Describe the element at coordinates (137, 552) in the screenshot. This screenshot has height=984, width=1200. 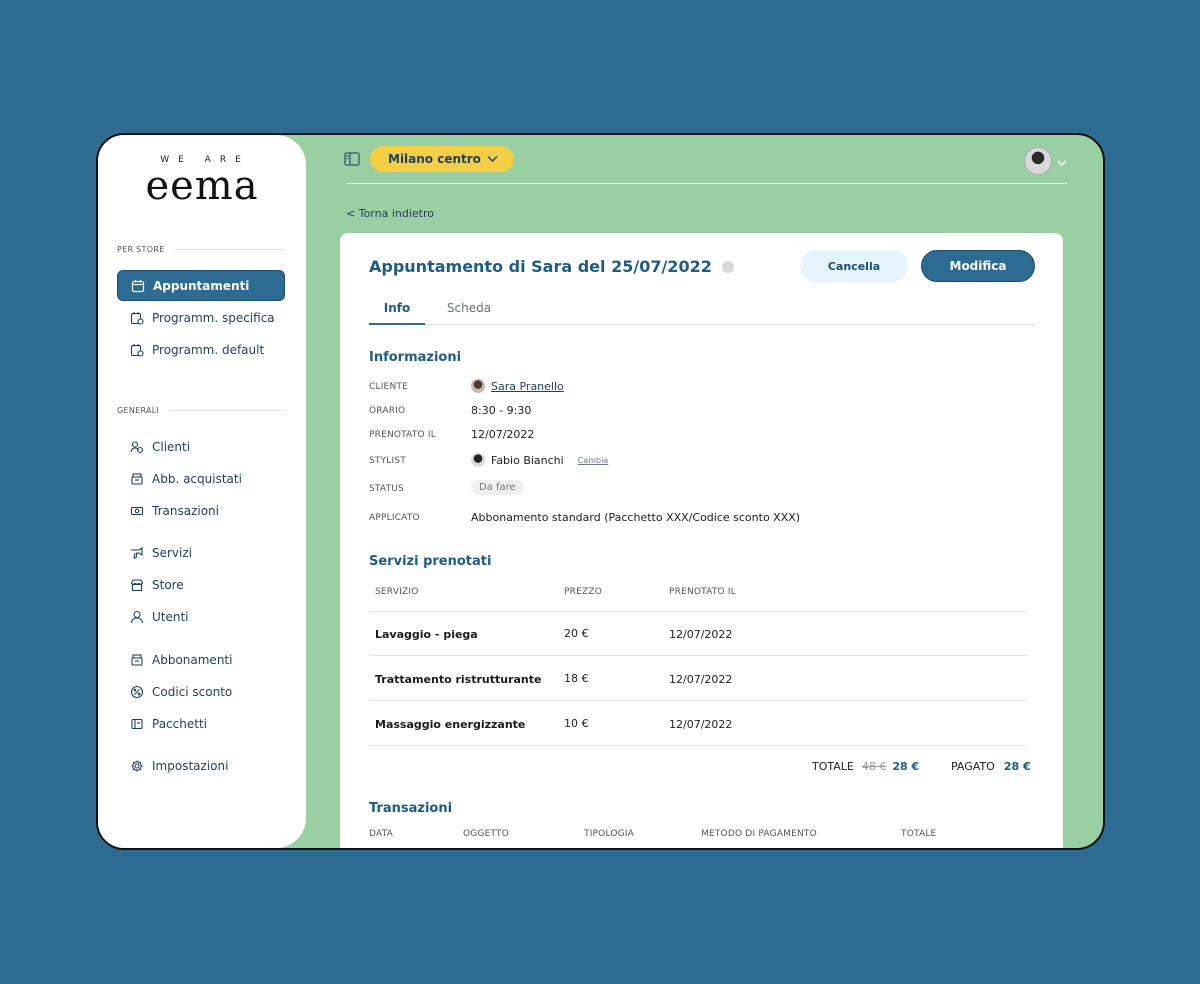
I see `hairdryer-icon` at that location.